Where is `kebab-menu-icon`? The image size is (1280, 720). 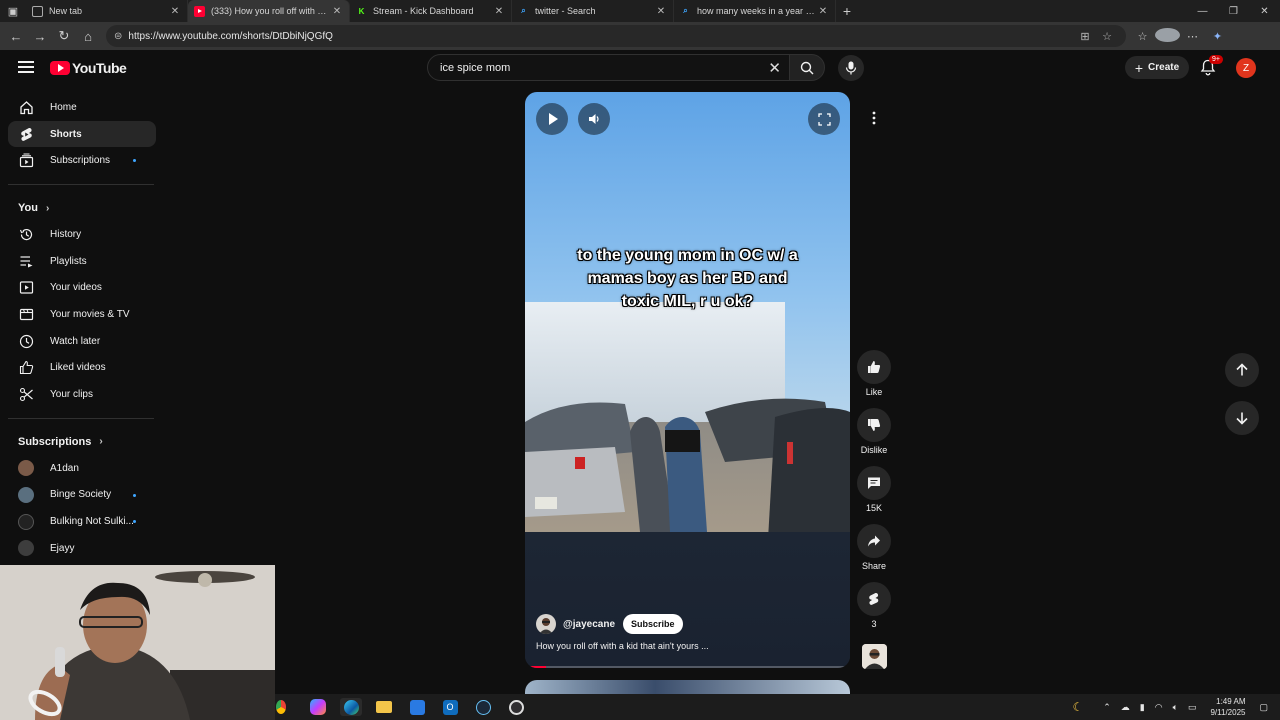
kebab-menu-icon is located at coordinates (874, 118).